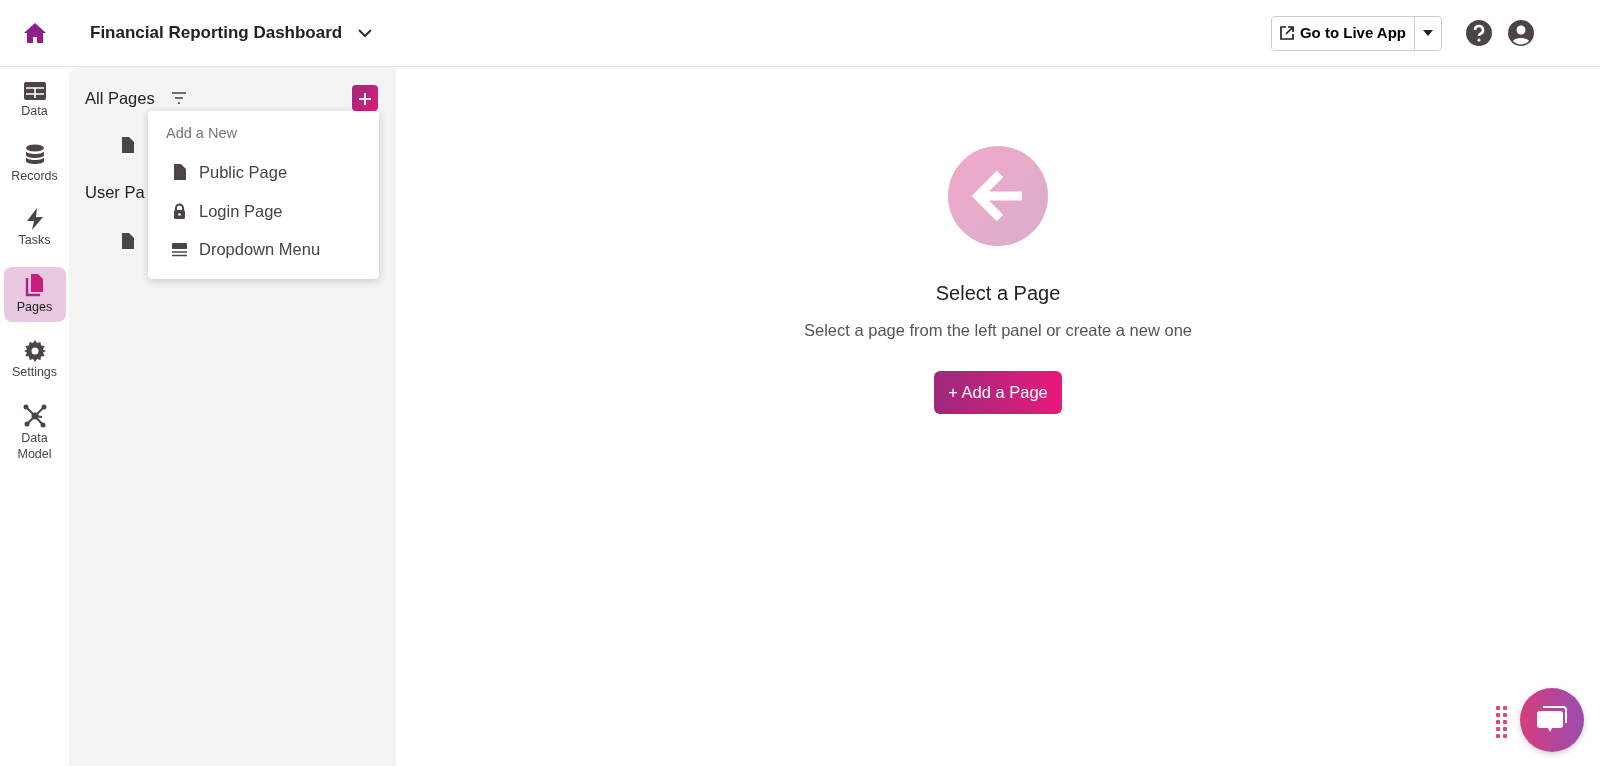  Describe the element at coordinates (34, 350) in the screenshot. I see `settings-icon` at that location.